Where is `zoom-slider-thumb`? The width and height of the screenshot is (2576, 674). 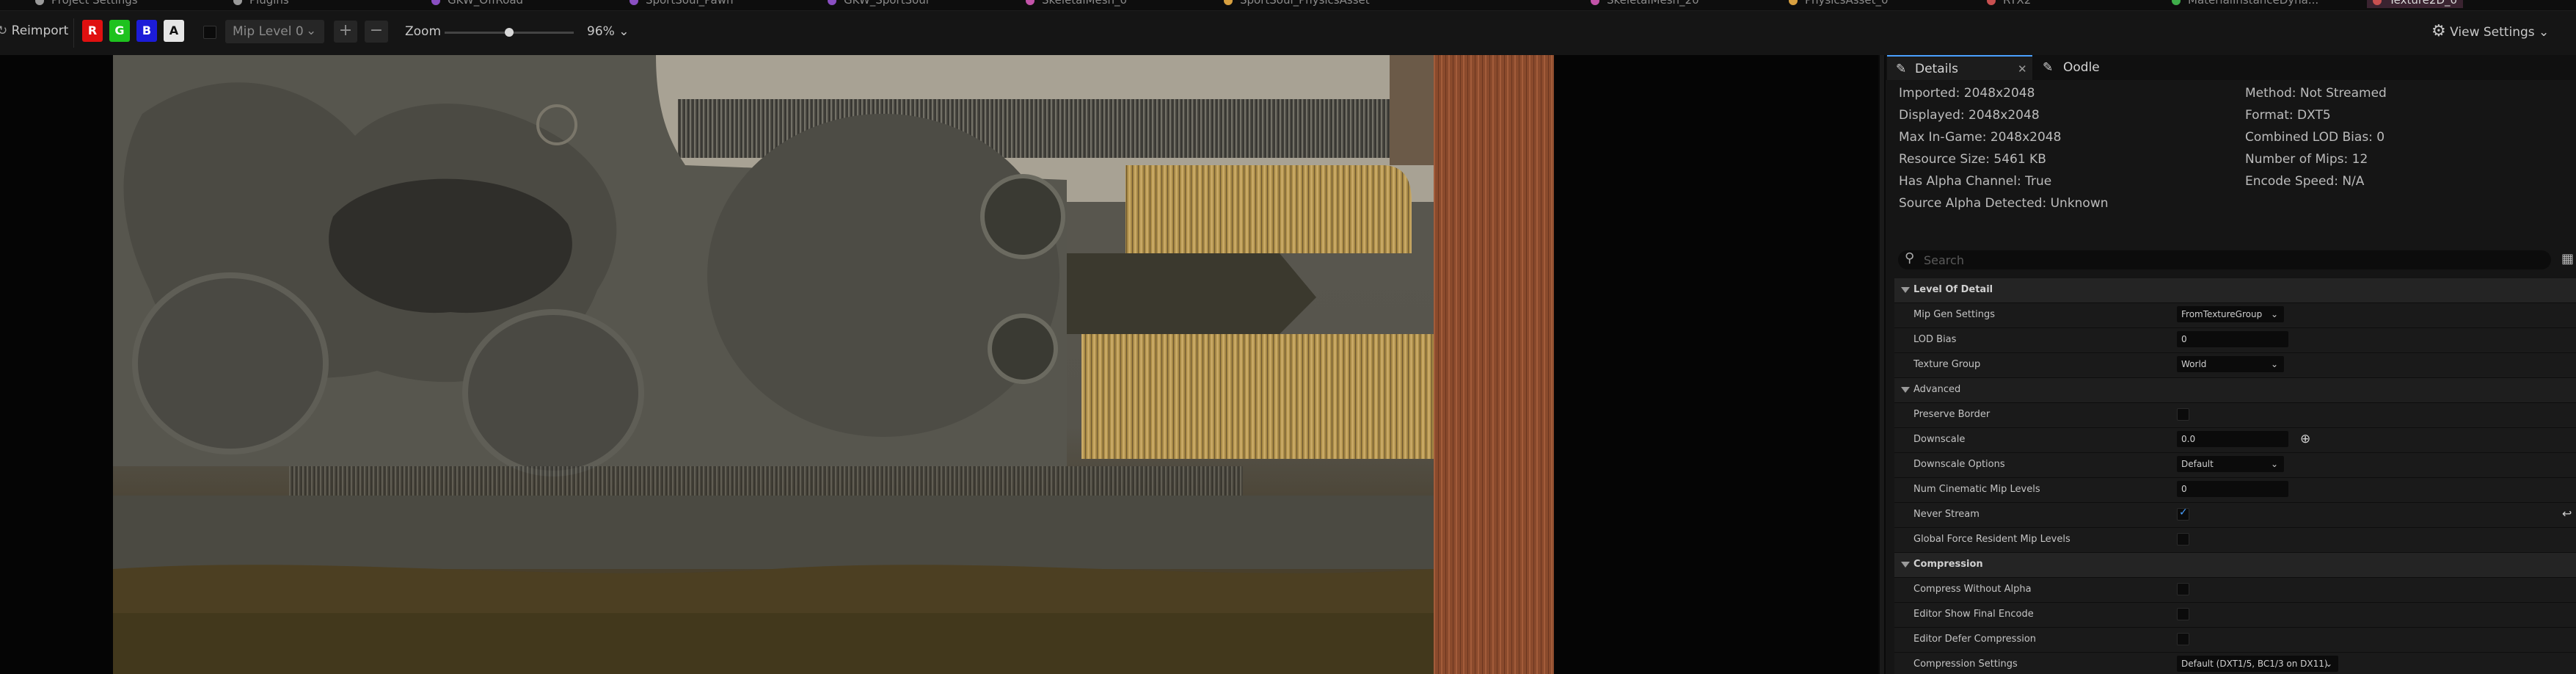 zoom-slider-thumb is located at coordinates (510, 32).